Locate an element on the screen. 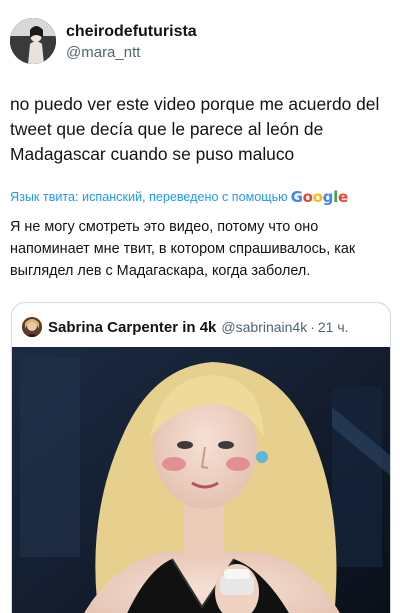  google-logo: Google is located at coordinates (319, 197).